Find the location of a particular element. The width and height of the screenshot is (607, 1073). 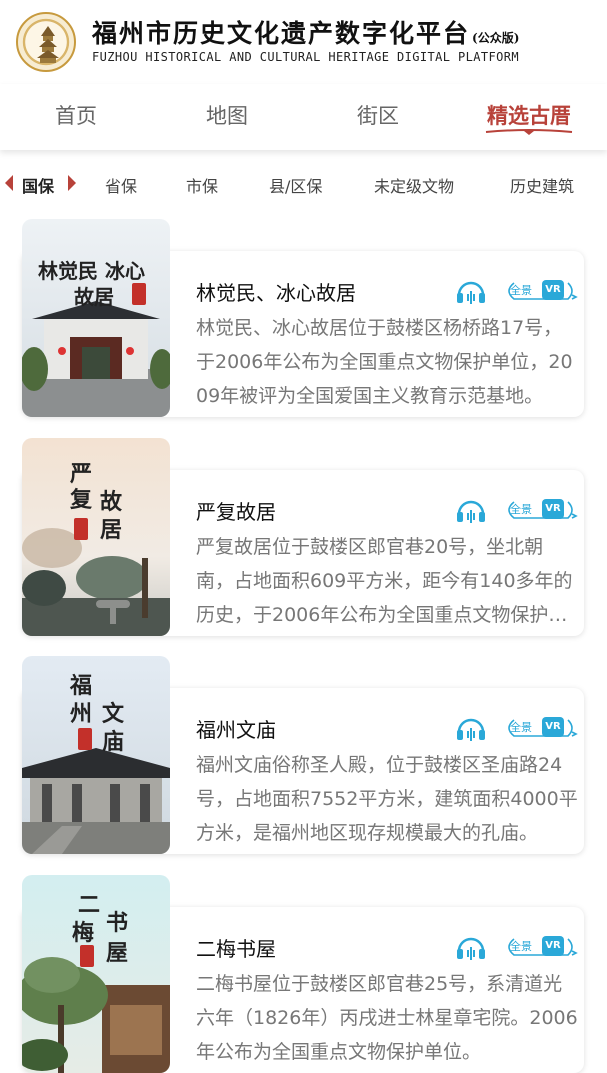

category-left-arrow-icon is located at coordinates (9, 183).